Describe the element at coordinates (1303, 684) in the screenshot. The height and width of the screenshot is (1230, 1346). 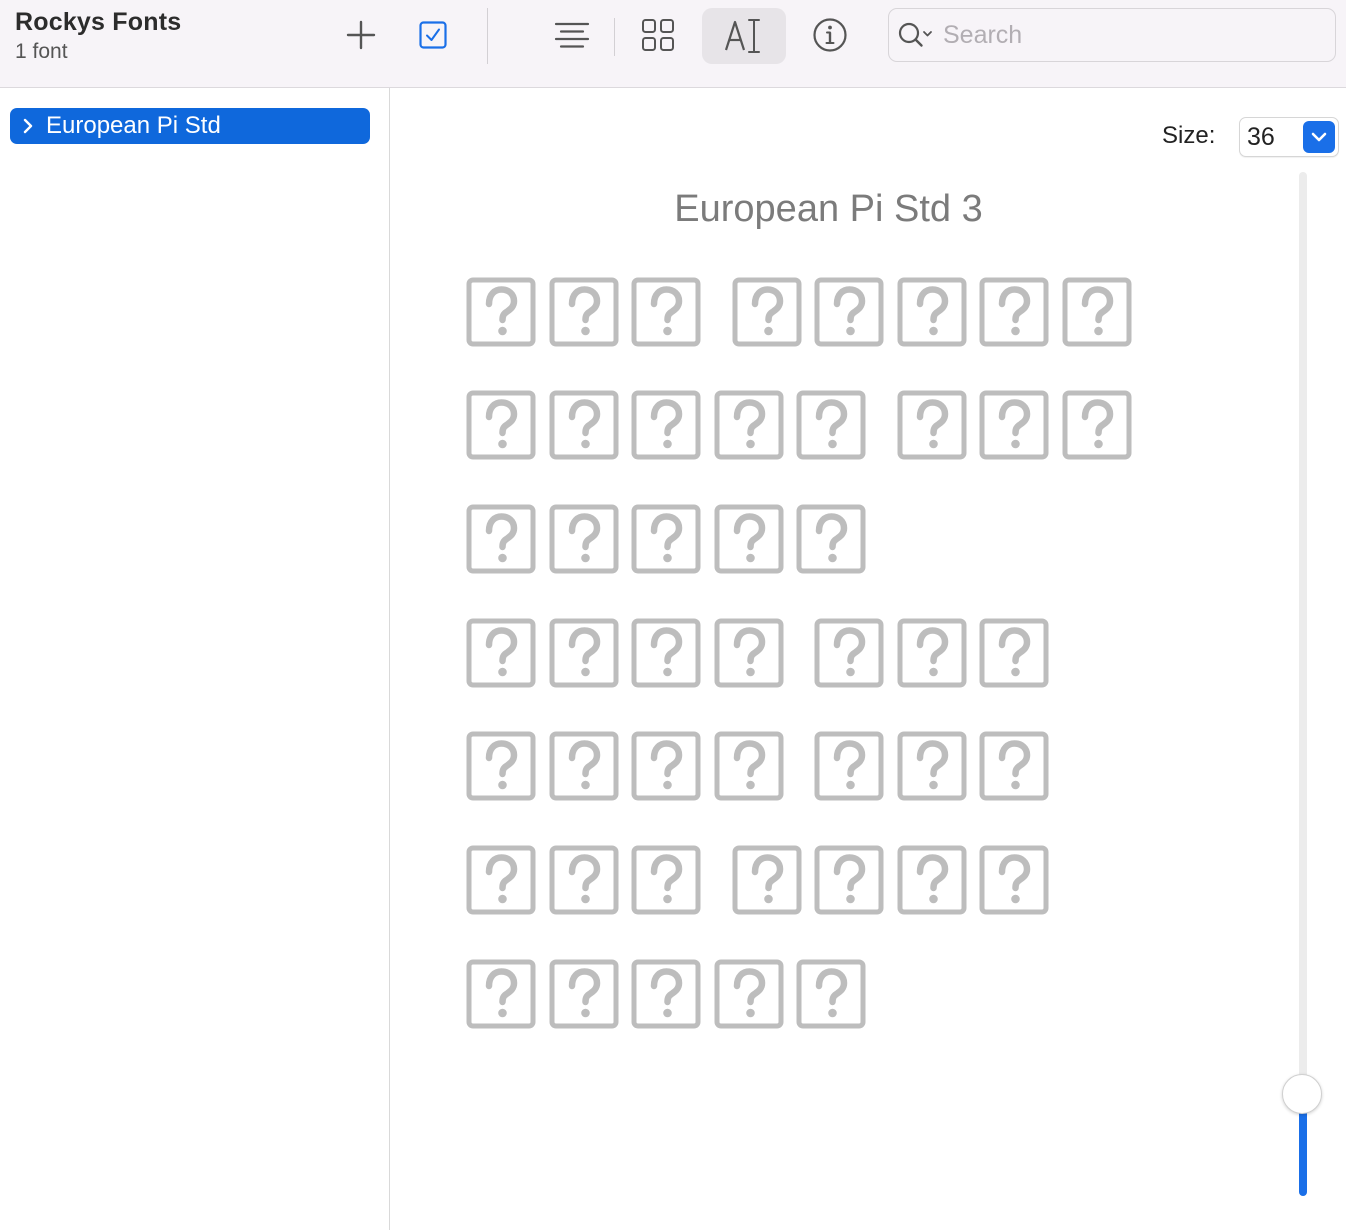
I see `size-slider-track` at that location.